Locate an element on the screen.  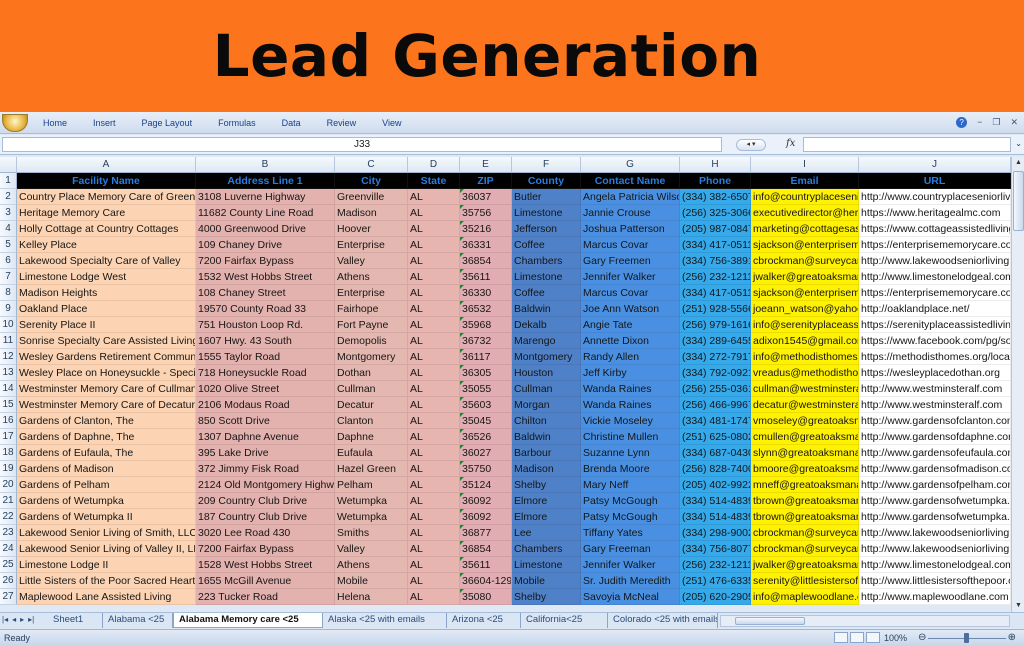
cell-h-2: (334) 382-6507 is located at coordinates (715, 197).